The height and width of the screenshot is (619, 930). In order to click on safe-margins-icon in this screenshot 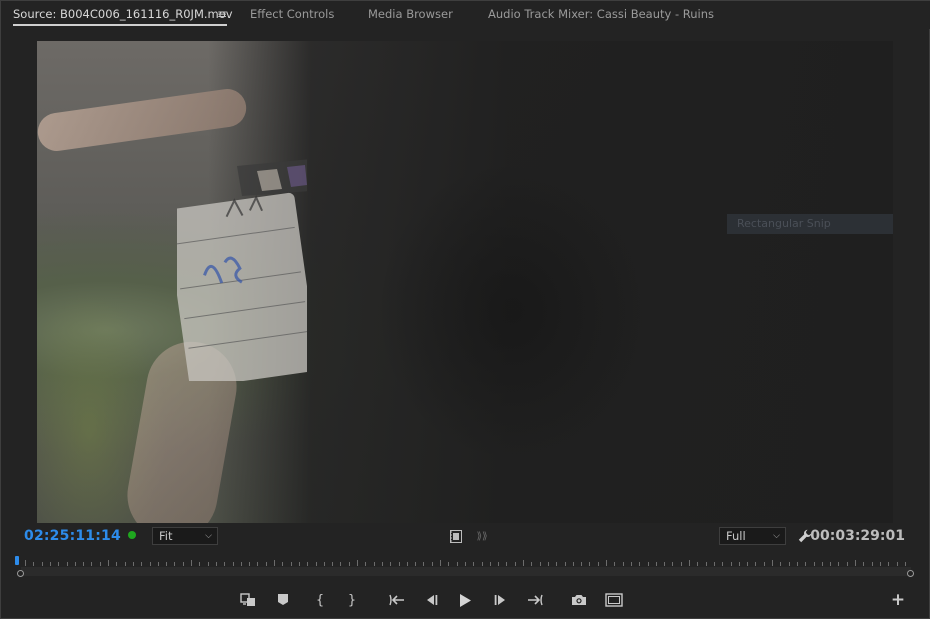, I will do `click(614, 600)`.